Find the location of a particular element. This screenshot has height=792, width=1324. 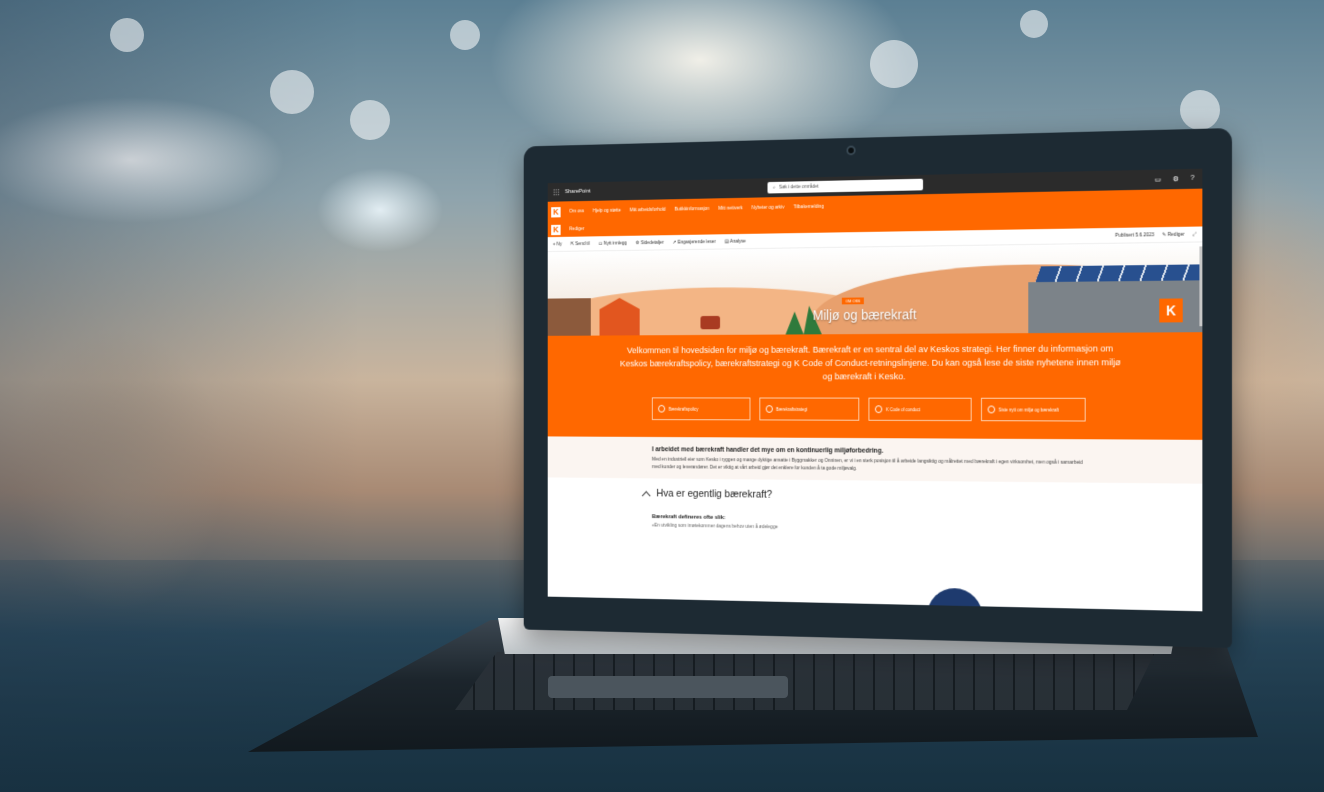

search-icon: ⌕ is located at coordinates (774, 188).